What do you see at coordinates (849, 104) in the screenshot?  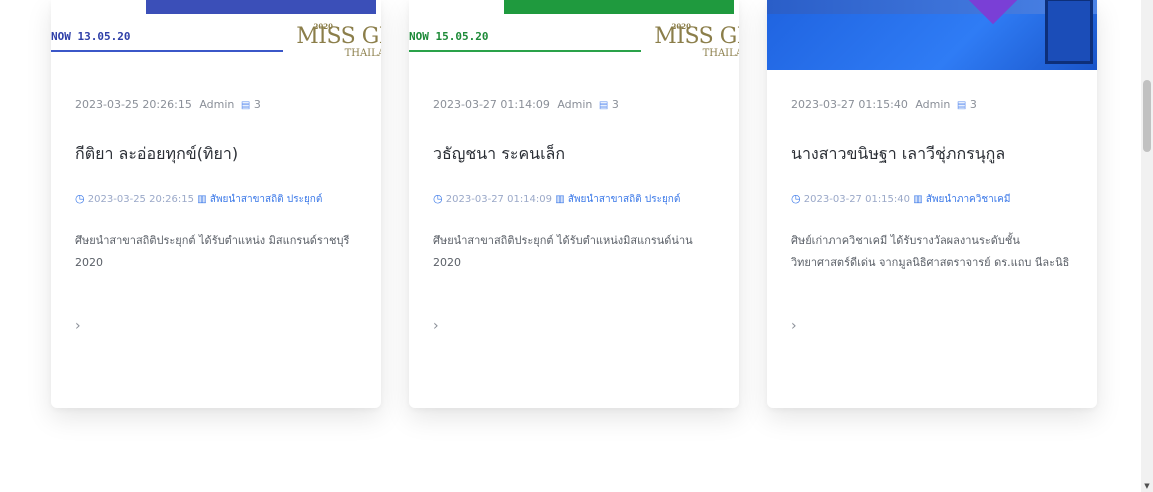 I see `post-datetime: 2023-03-27 01:15:40` at bounding box center [849, 104].